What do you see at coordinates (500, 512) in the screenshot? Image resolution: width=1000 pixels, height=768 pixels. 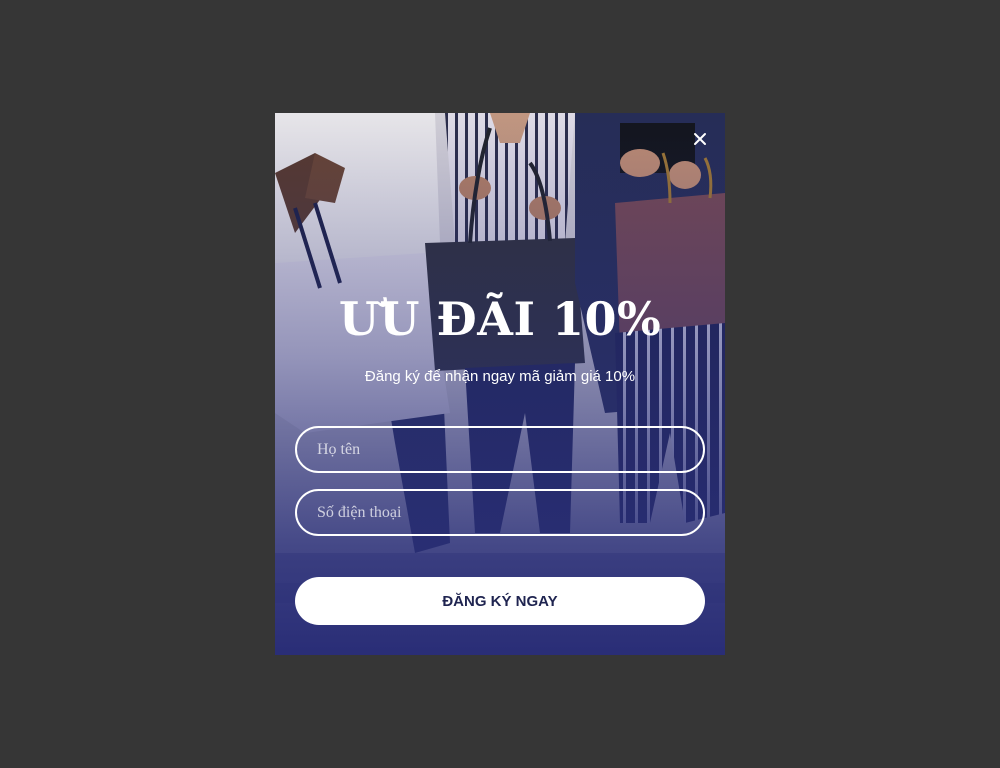 I see `phone-input` at bounding box center [500, 512].